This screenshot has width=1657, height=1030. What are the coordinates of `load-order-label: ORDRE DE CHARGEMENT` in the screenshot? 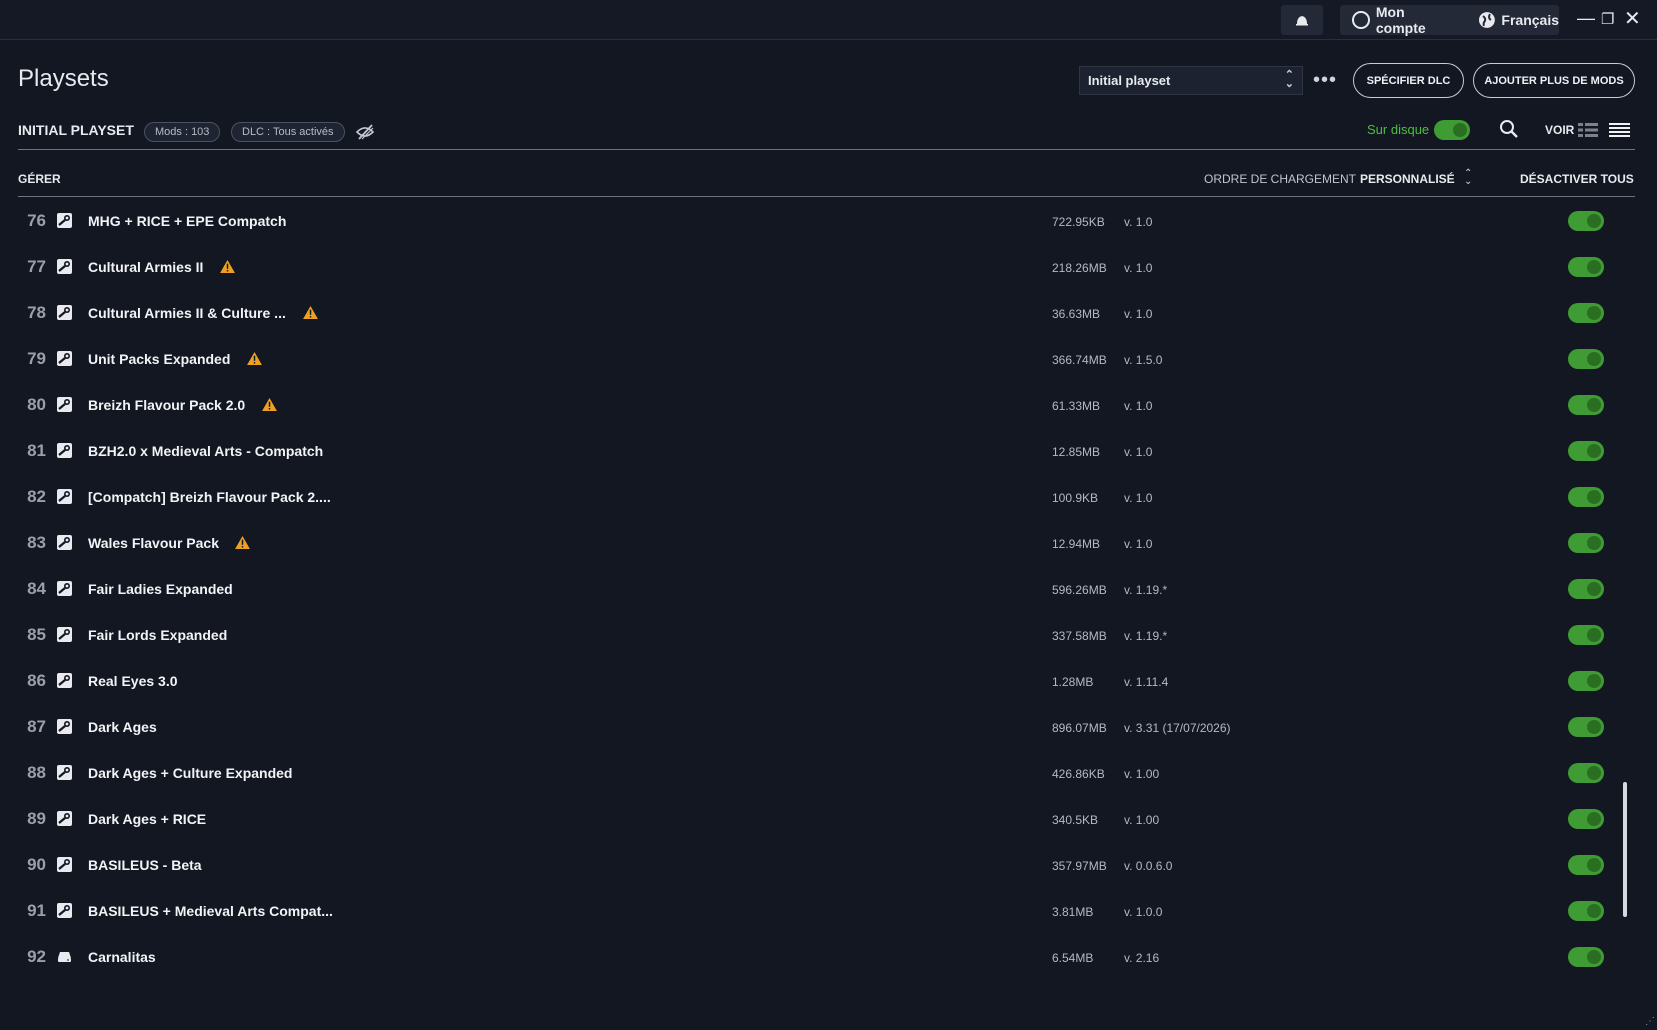 It's located at (1280, 179).